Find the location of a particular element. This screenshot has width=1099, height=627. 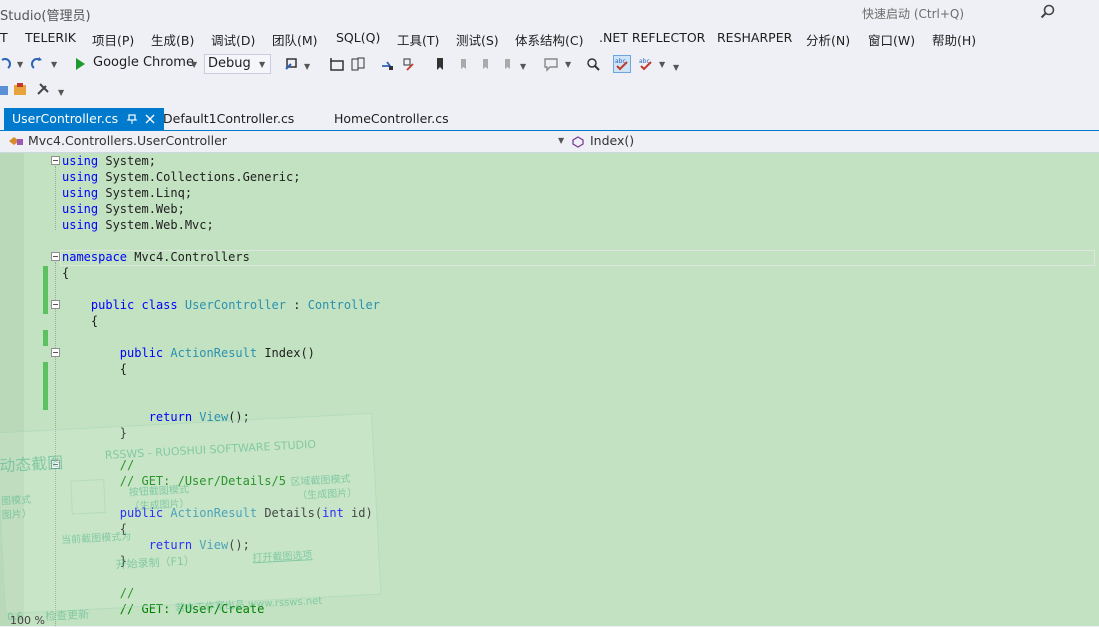

tab-homecontroller: HomeController.cs is located at coordinates (400, 119).